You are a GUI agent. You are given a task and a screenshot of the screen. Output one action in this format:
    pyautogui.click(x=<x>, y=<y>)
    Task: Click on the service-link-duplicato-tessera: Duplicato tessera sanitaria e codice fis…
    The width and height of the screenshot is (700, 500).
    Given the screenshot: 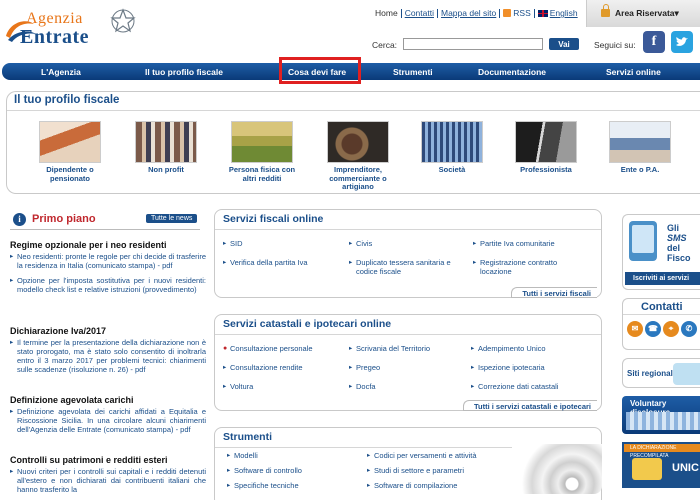 What is the action you would take?
    pyautogui.click(x=404, y=267)
    